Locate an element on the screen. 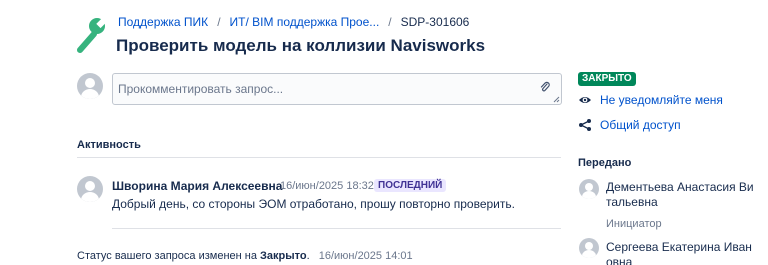  activity-heading: Активность is located at coordinates (109, 145).